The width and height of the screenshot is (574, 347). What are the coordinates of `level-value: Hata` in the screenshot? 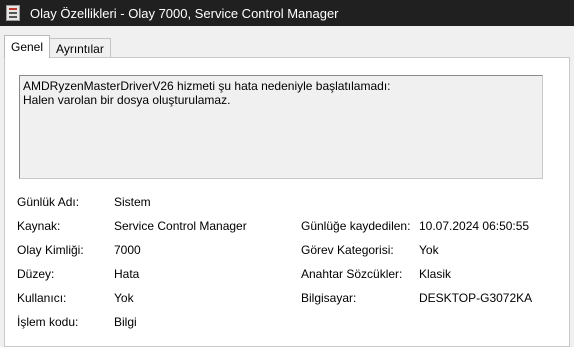 It's located at (126, 274).